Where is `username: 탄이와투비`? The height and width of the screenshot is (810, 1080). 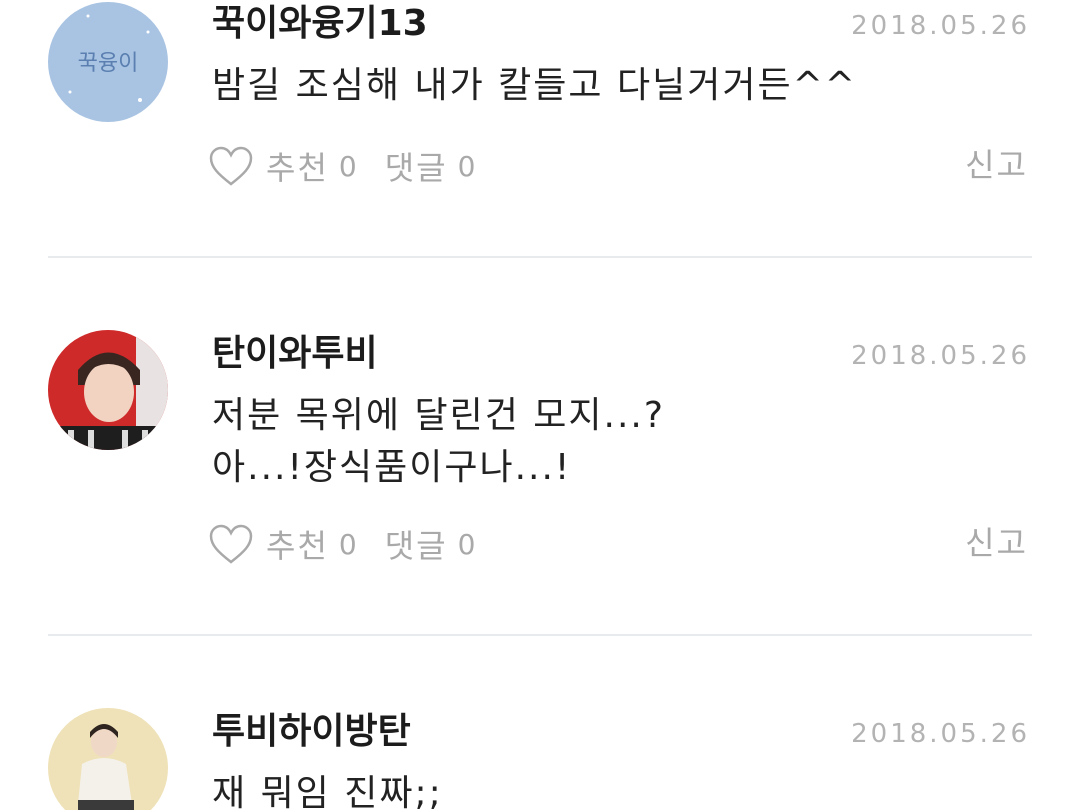
username: 탄이와투비 is located at coordinates (295, 354).